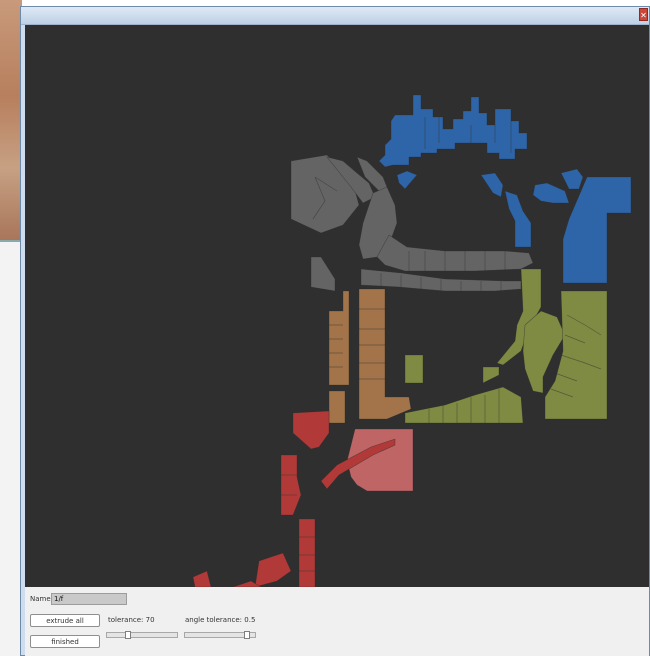  Describe the element at coordinates (220, 635) in the screenshot. I see `angle-tolerance-slider` at that location.